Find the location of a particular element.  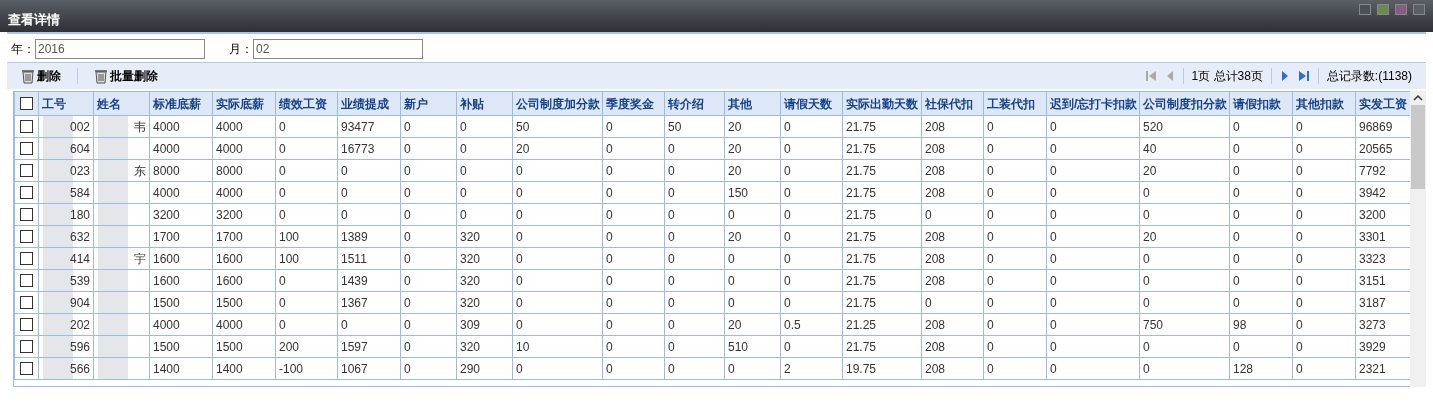

input-field: 02 is located at coordinates (338, 49).